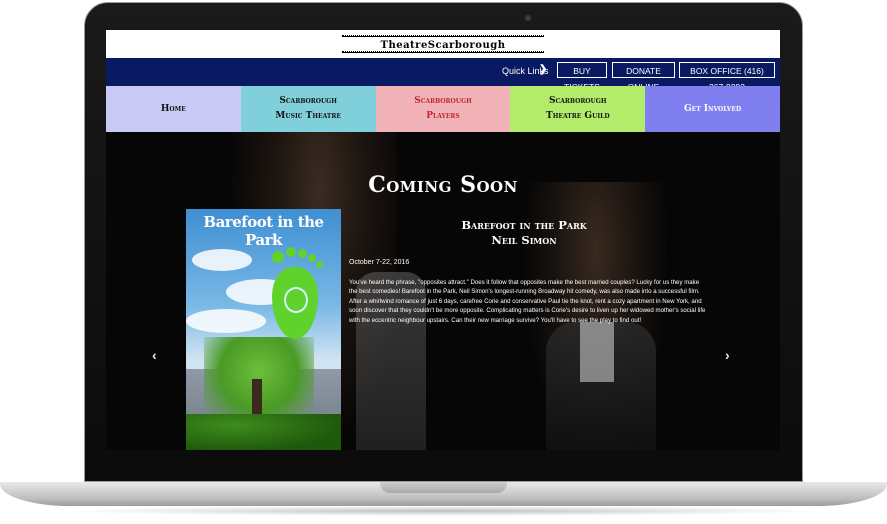  What do you see at coordinates (597, 352) in the screenshot?
I see `hero-background-shirt` at bounding box center [597, 352].